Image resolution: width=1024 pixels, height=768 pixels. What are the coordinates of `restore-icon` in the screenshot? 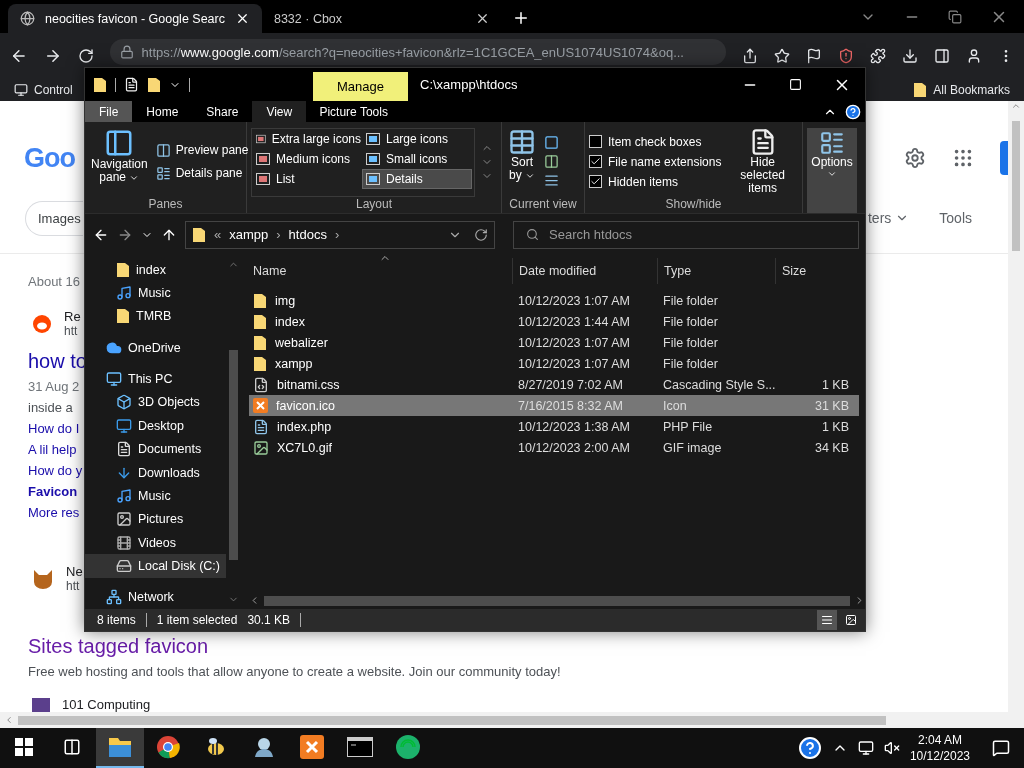 It's located at (955, 16).